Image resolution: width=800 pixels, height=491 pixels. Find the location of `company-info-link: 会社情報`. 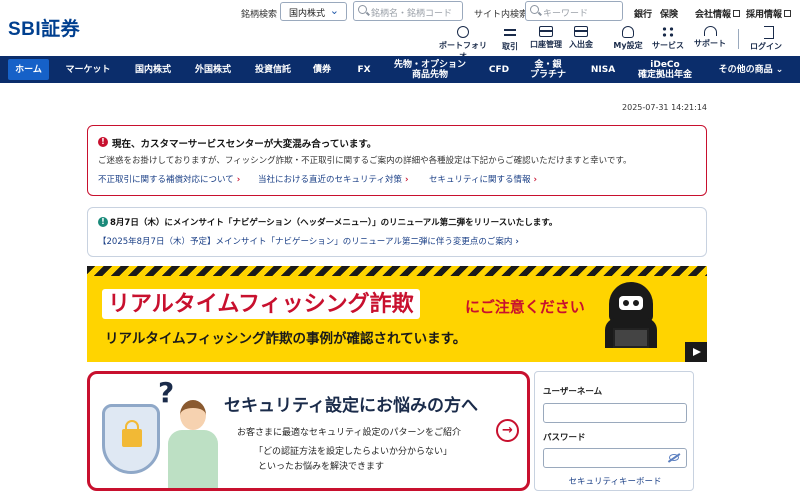

company-info-link: 会社情報 is located at coordinates (718, 13).